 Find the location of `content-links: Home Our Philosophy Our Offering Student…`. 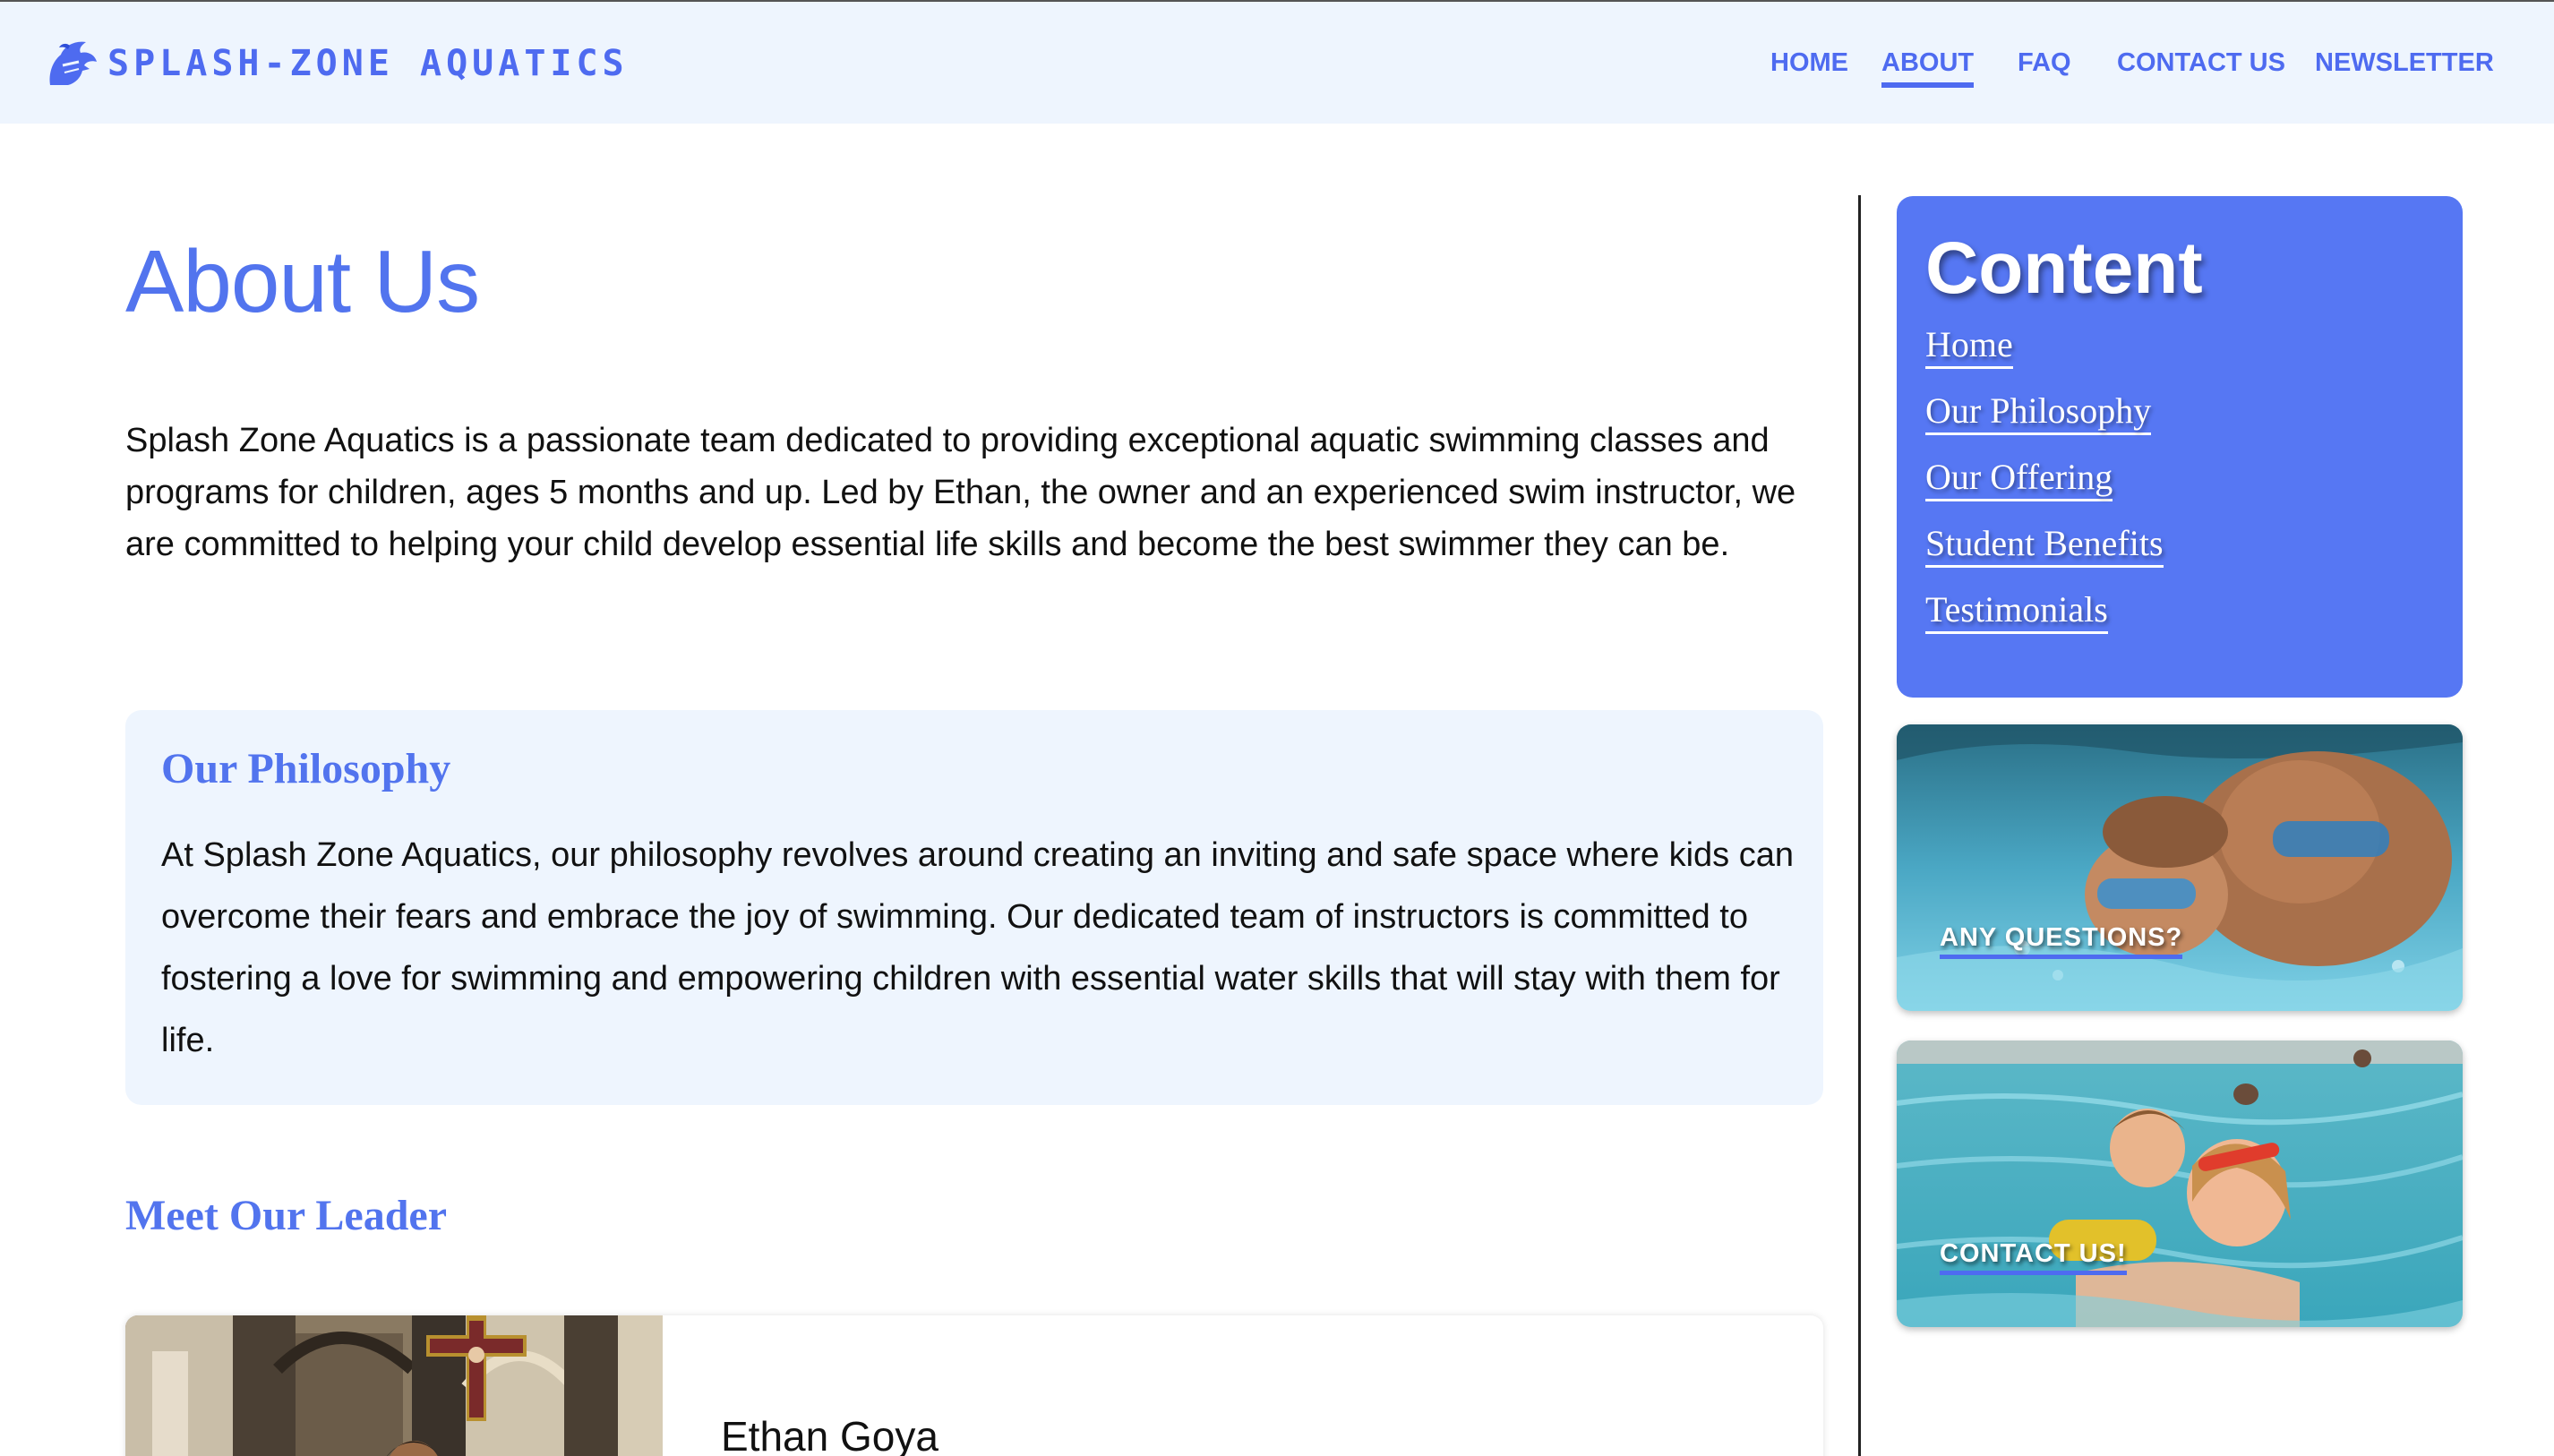

content-links: Home Our Philosophy Our Offering Student… is located at coordinates (2045, 489).